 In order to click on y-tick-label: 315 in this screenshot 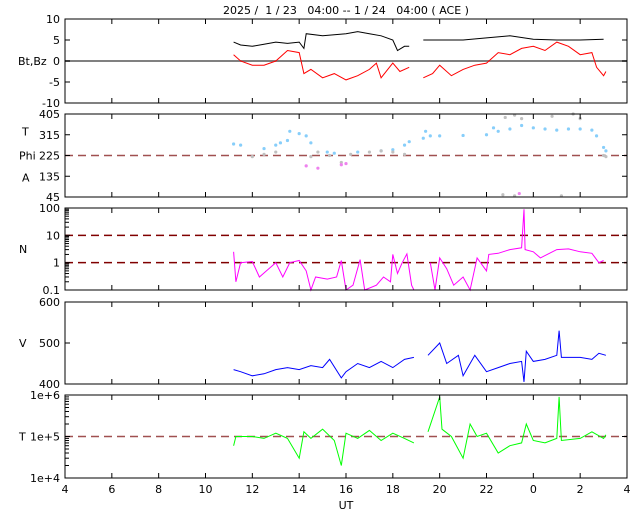, I will do `click(49, 135)`.